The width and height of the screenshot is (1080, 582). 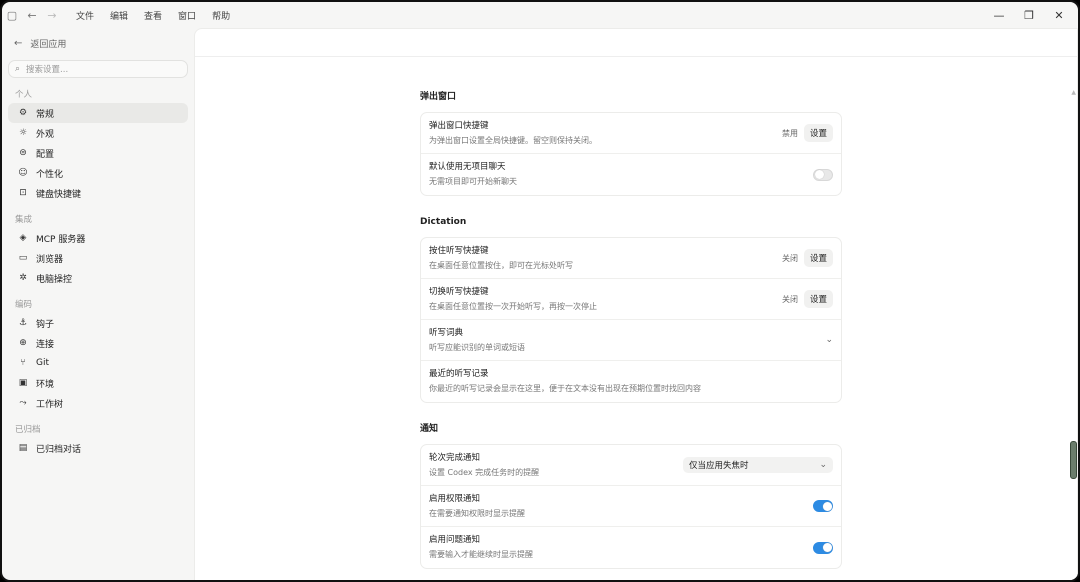 What do you see at coordinates (98, 258) in the screenshot?
I see `sidebar-item-browser: ▭ 浏览器` at bounding box center [98, 258].